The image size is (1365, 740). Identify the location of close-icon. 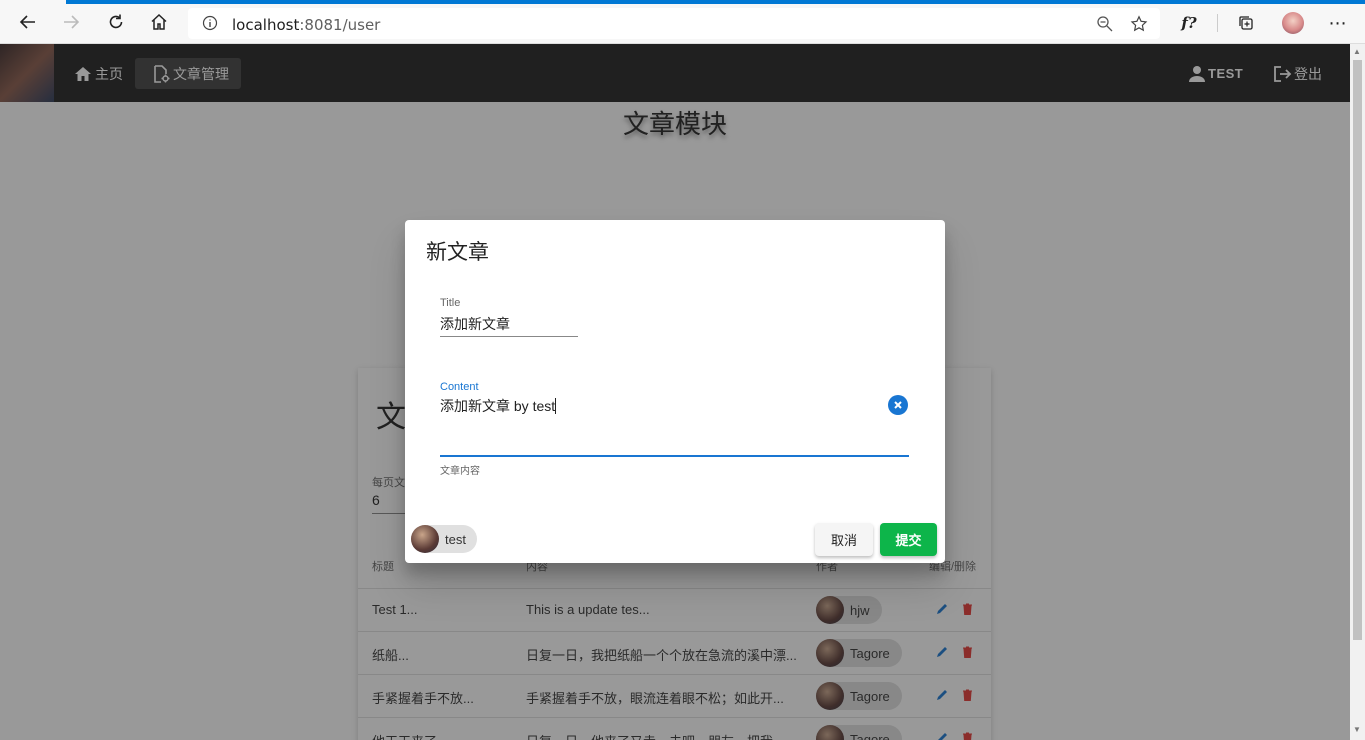
(898, 405).